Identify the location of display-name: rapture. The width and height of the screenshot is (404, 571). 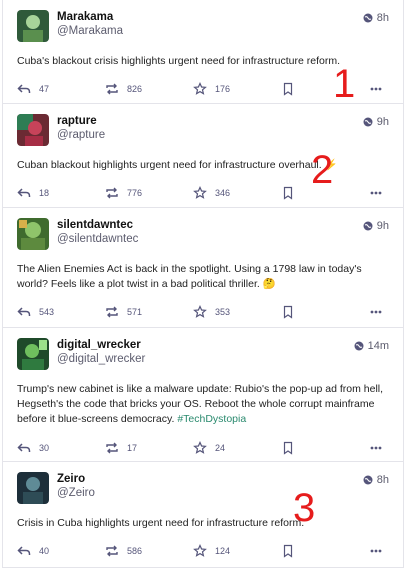
(210, 121).